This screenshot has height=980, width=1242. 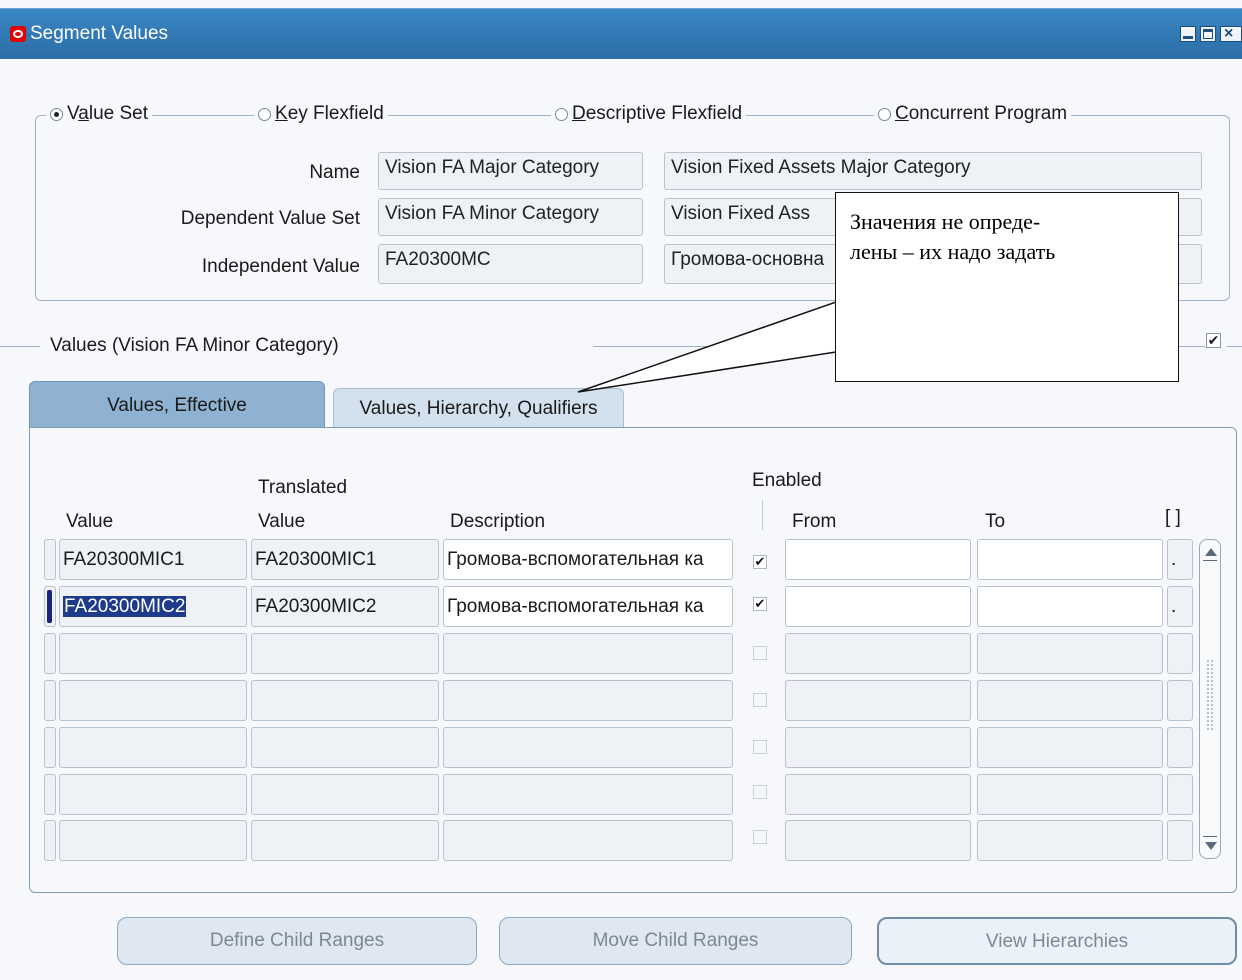 What do you see at coordinates (973, 114) in the screenshot?
I see `radio-concurrent-program: Concurrent Program` at bounding box center [973, 114].